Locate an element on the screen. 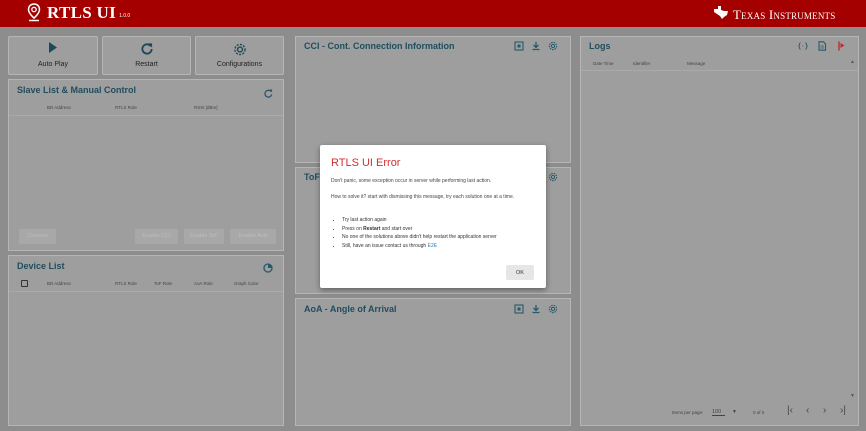 Image resolution: width=866 pixels, height=431 pixels. ok-button: OK is located at coordinates (520, 272).